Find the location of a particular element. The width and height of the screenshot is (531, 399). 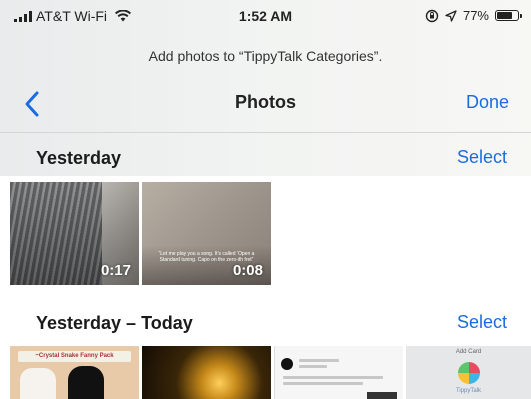

nav-bar: Photos Done is located at coordinates (265, 104).